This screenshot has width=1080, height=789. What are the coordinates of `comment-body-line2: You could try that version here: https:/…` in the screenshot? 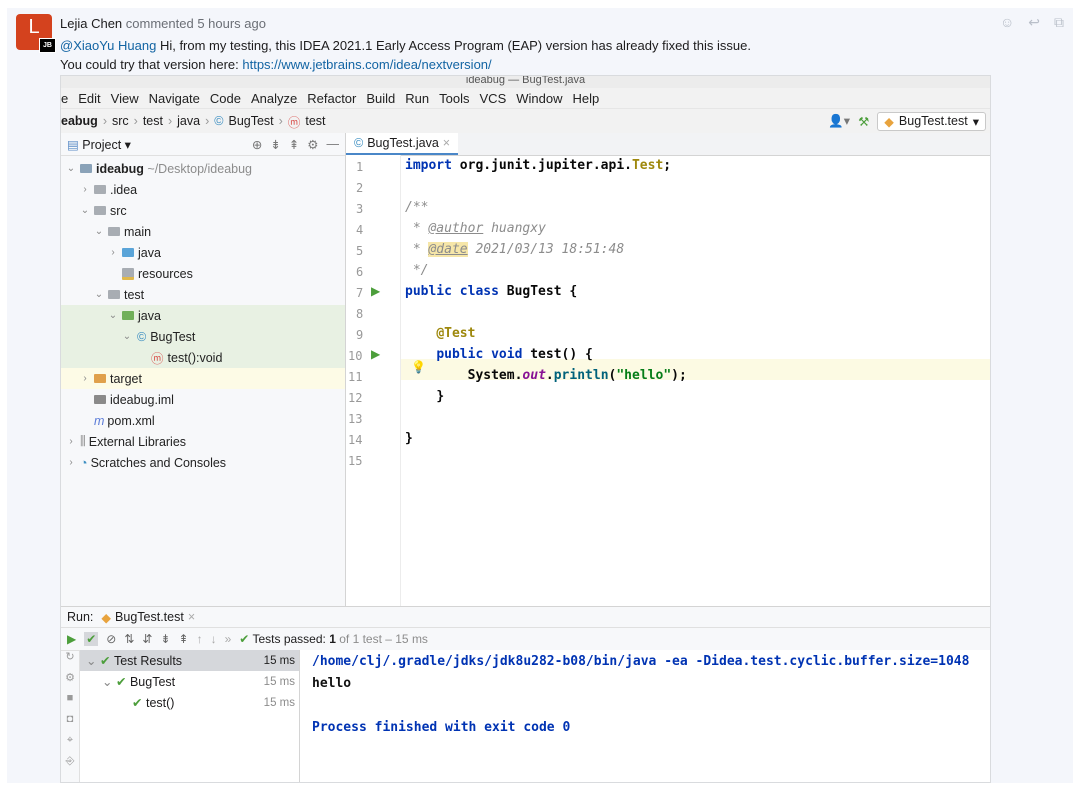 It's located at (276, 64).